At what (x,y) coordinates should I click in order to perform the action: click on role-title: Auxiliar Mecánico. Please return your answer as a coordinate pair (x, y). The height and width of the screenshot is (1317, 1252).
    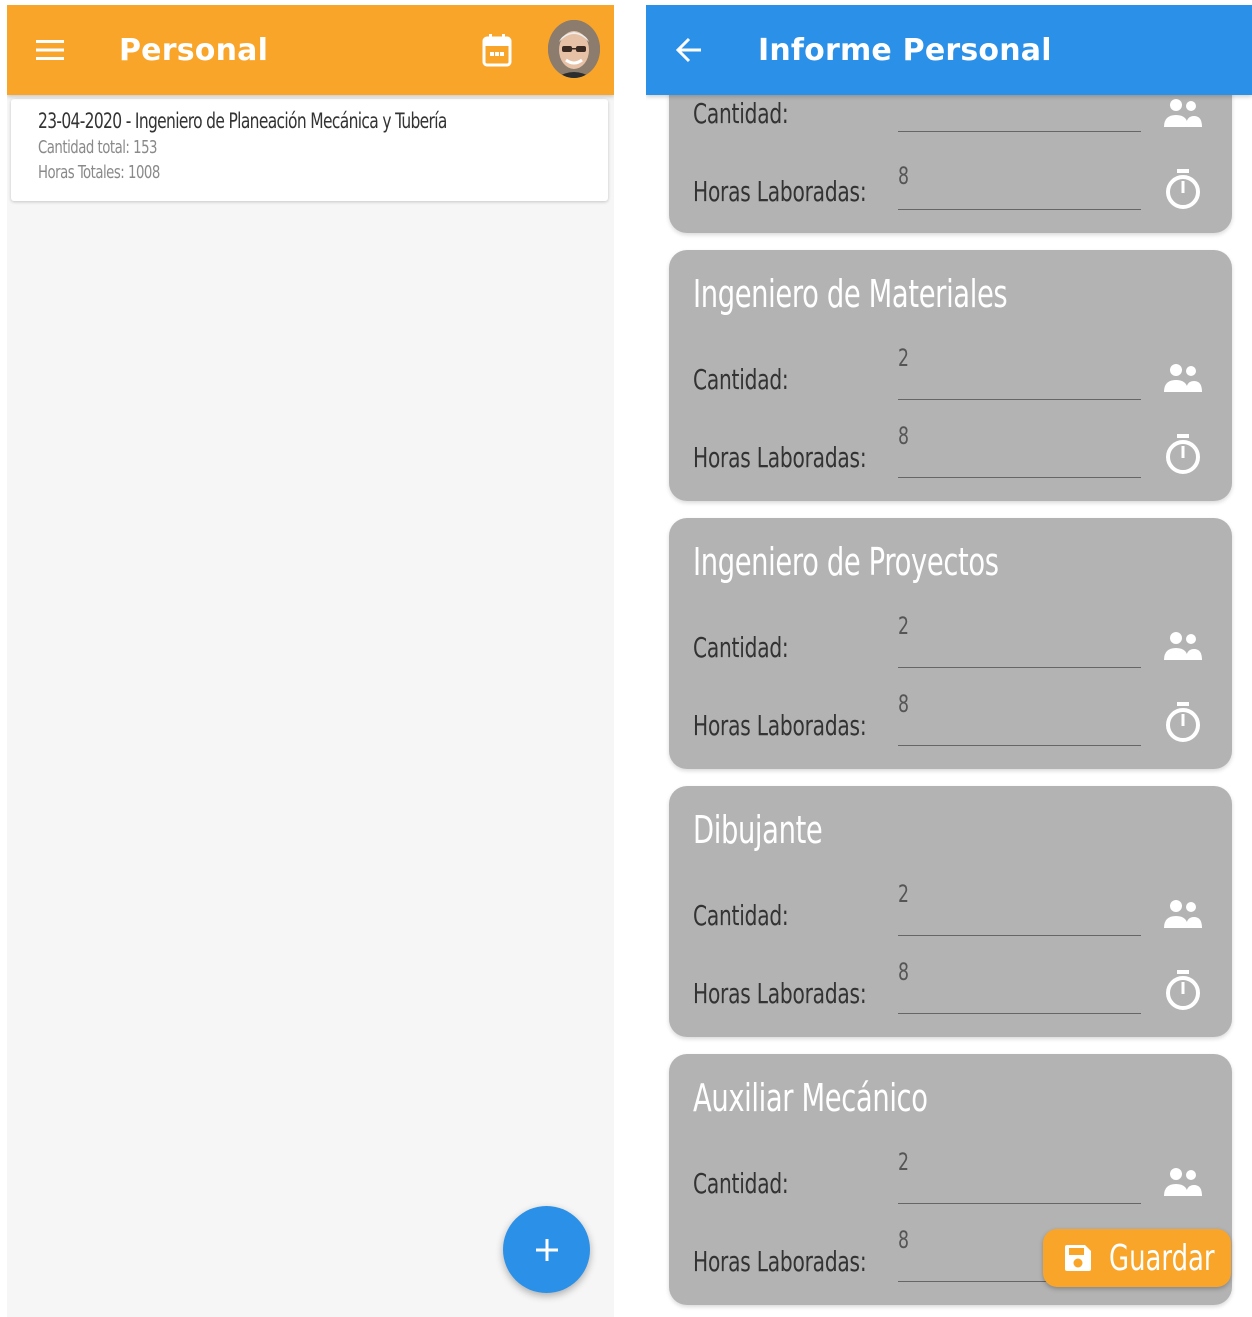
    Looking at the image, I should click on (810, 1098).